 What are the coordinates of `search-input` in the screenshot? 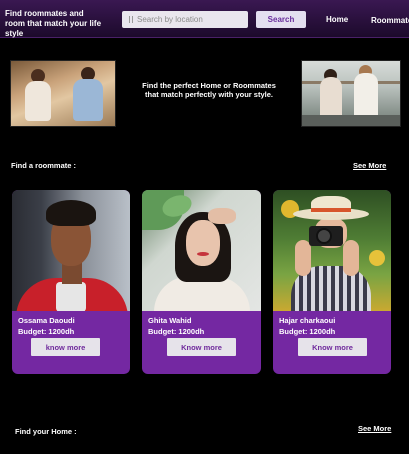 It's located at (187, 19).